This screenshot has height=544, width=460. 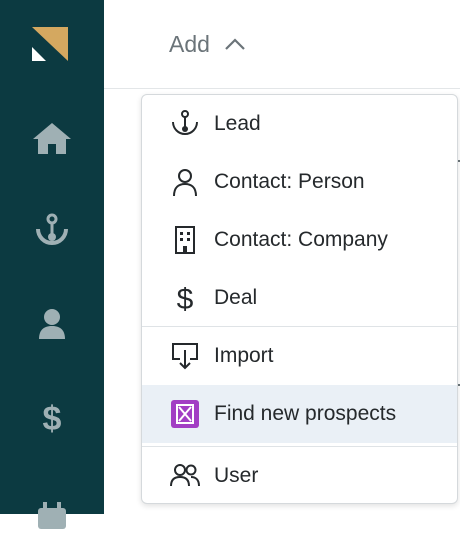 I want to click on sidebar-item-leads, so click(x=52, y=231).